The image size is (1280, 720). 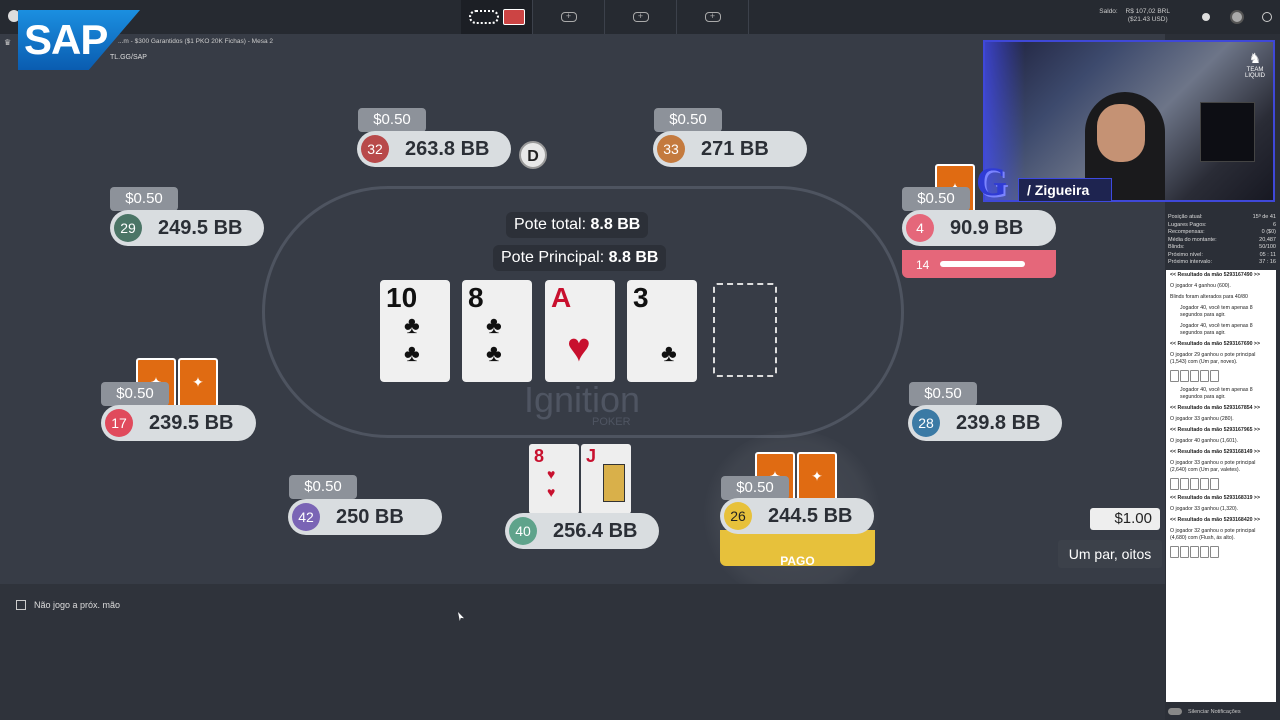 I want to click on seat-32: 32 263.8 BB, so click(x=434, y=149).